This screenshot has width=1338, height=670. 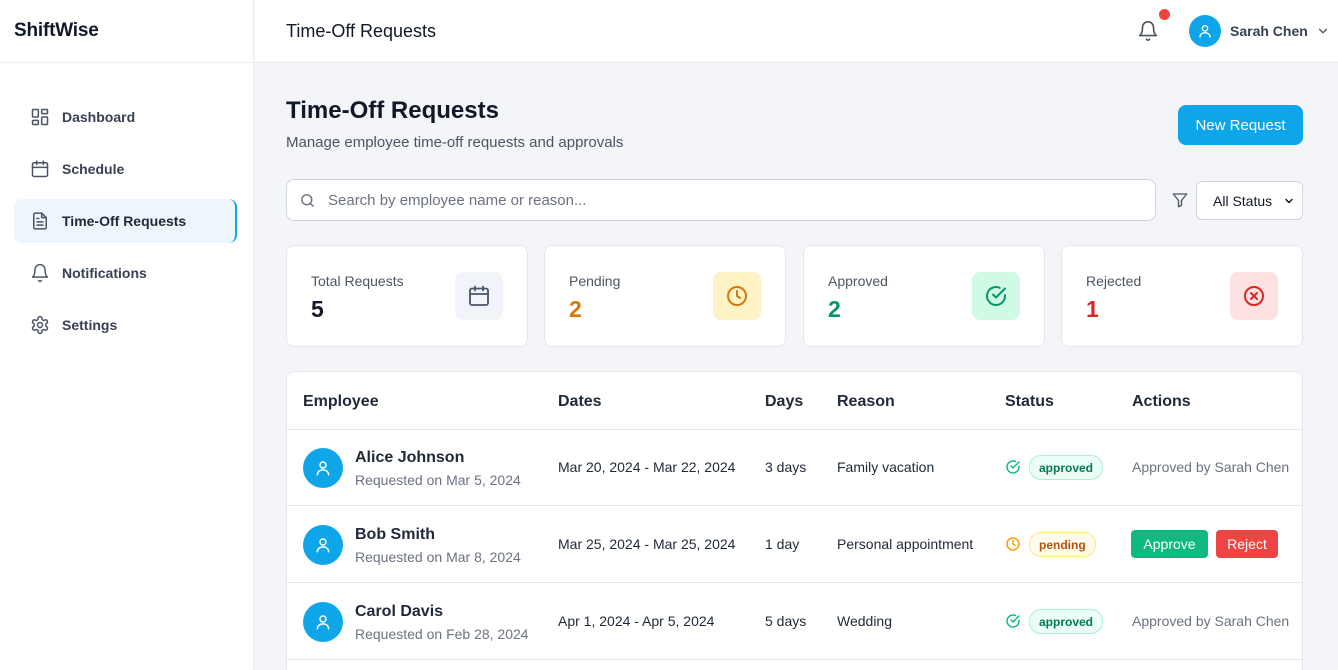 I want to click on stat-label: Total Requests, so click(x=357, y=281).